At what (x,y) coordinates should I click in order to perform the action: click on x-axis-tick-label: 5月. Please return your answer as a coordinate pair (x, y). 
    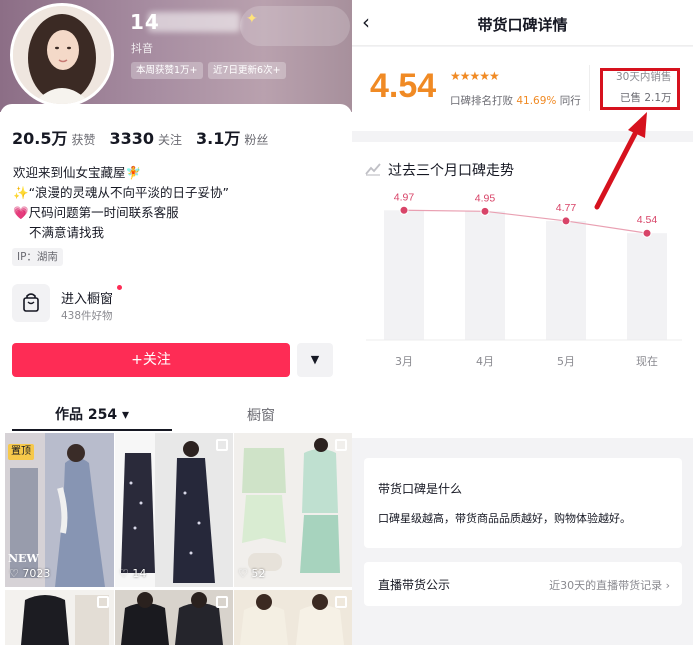
    Looking at the image, I should click on (566, 361).